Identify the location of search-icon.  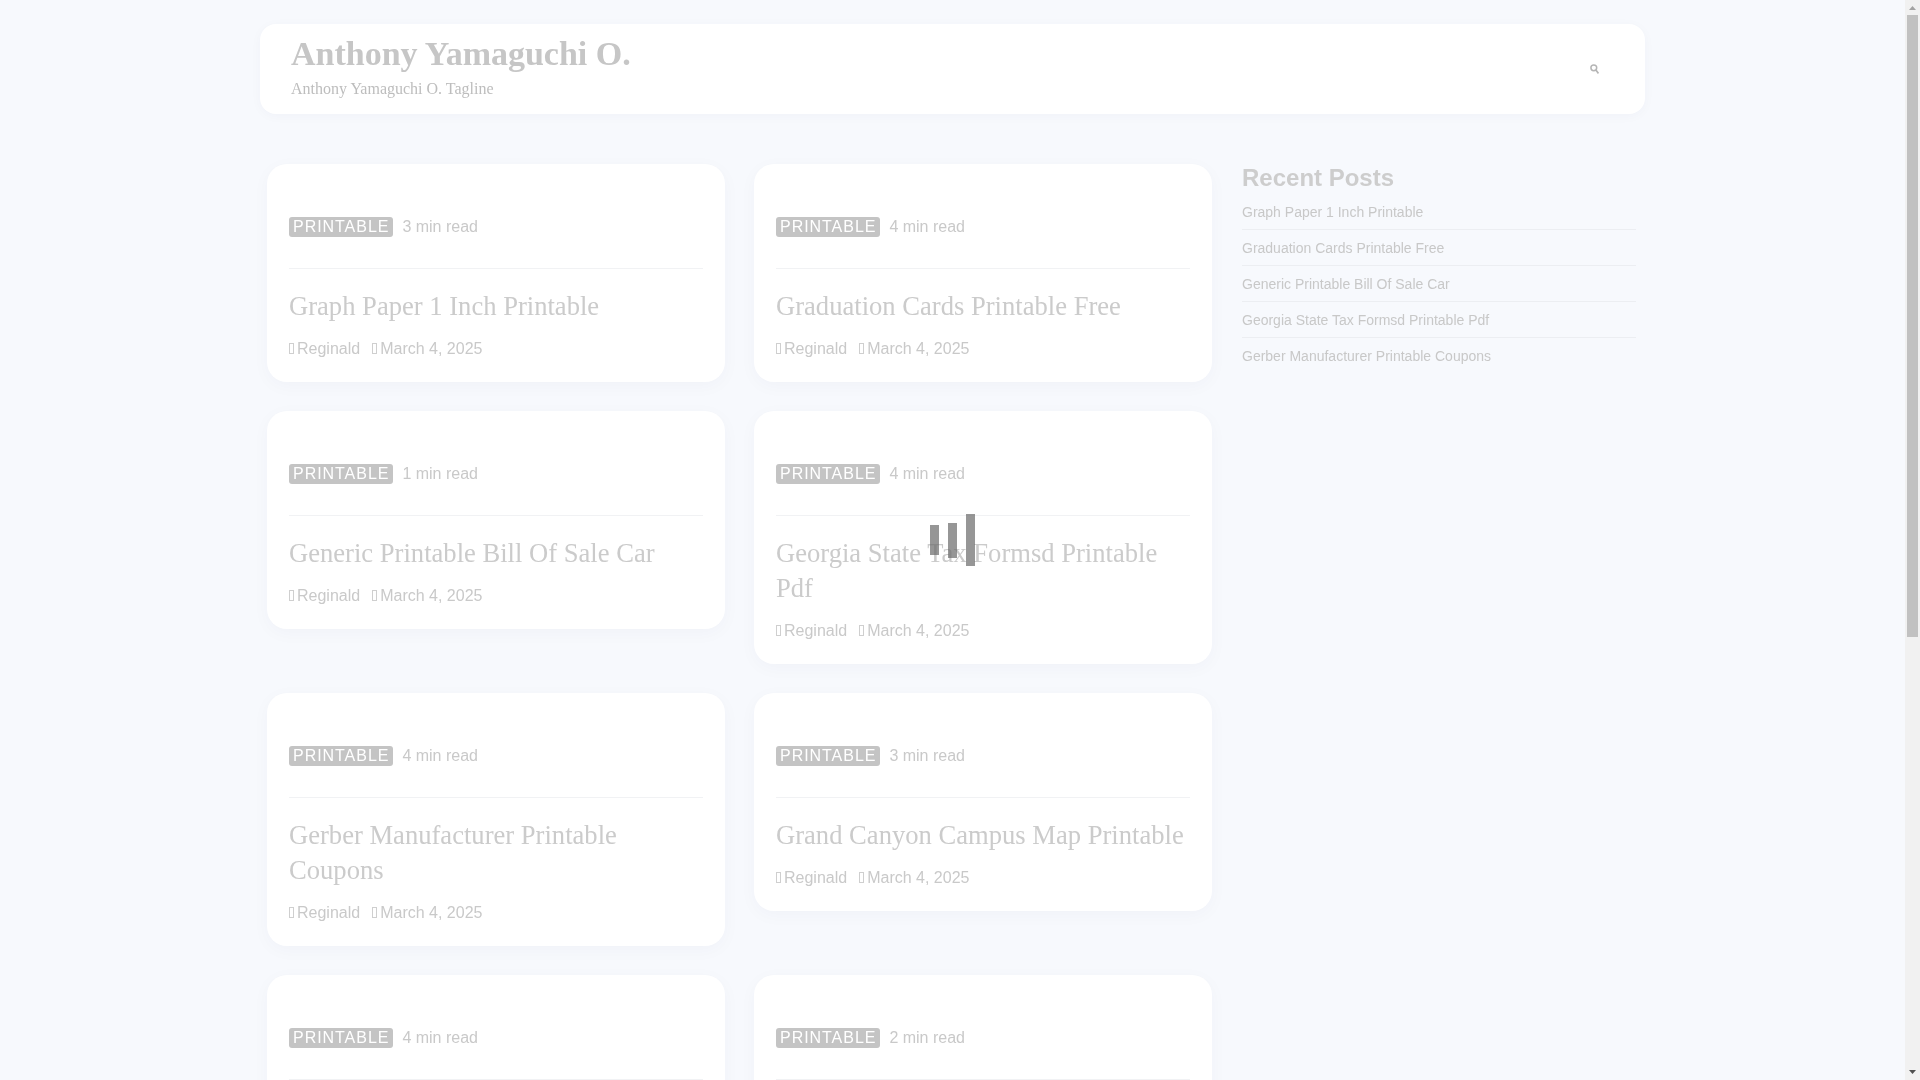
(1594, 69).